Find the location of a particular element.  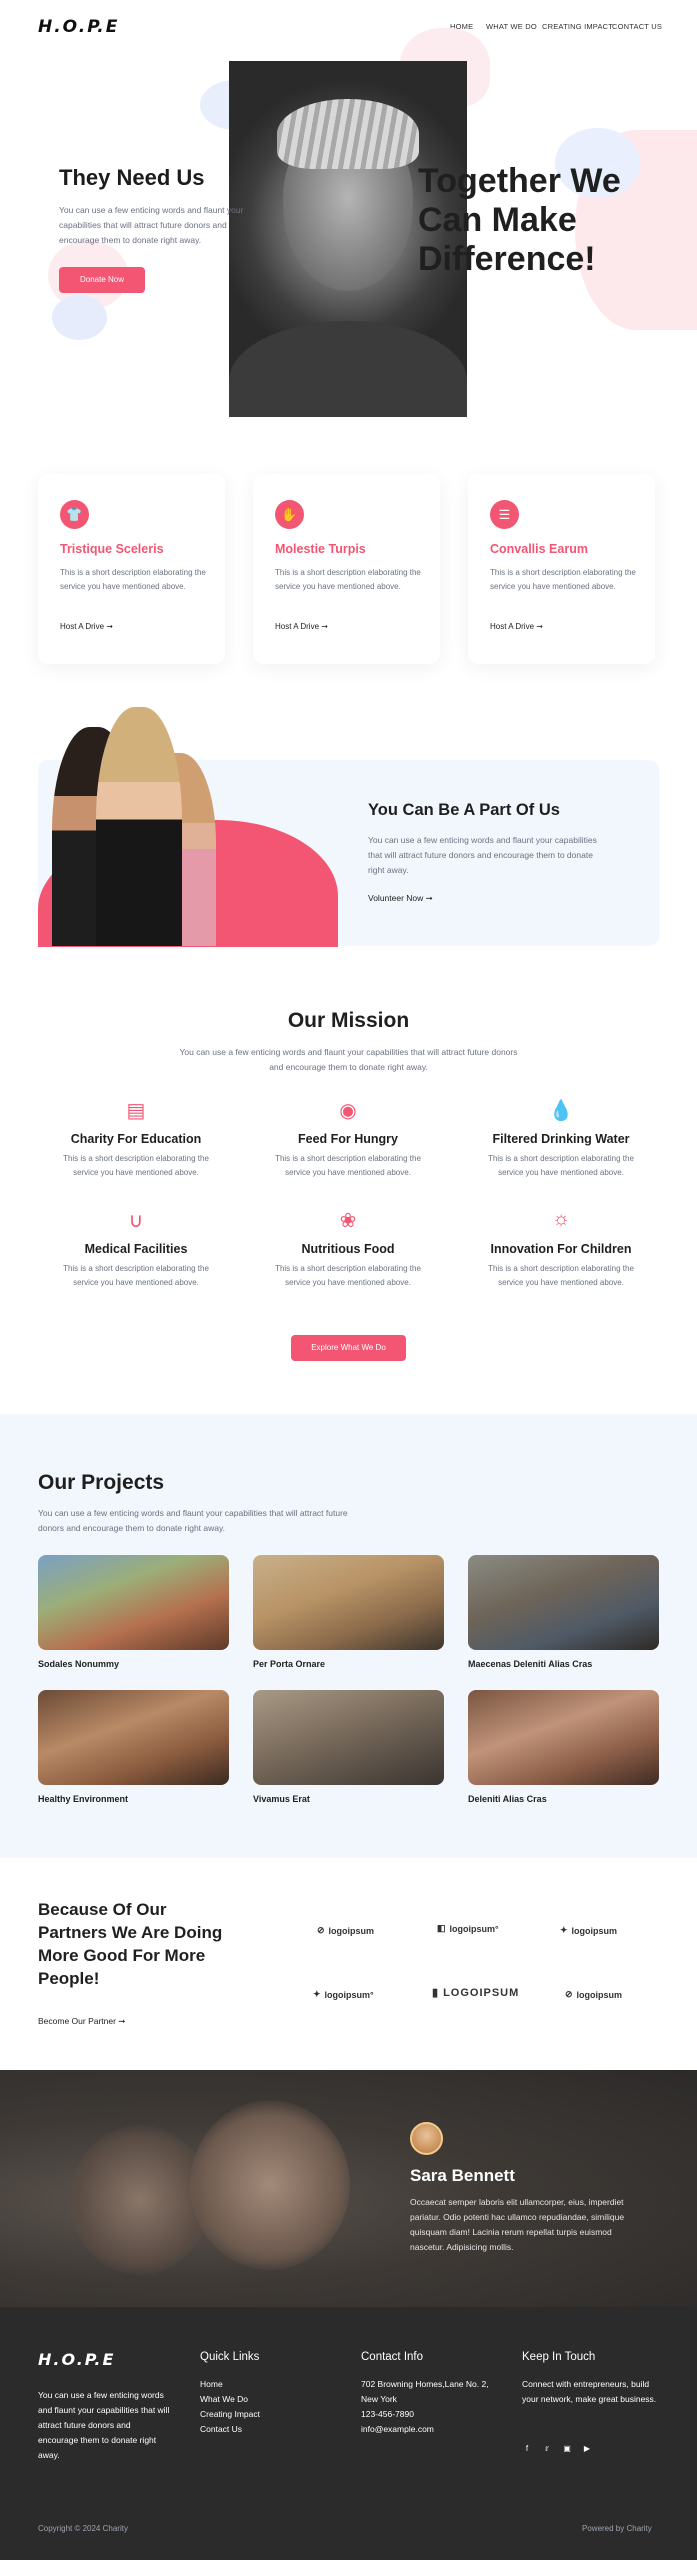

footer-address: 702 Browning Homes,Lane No. 2, New York is located at coordinates (425, 2391).